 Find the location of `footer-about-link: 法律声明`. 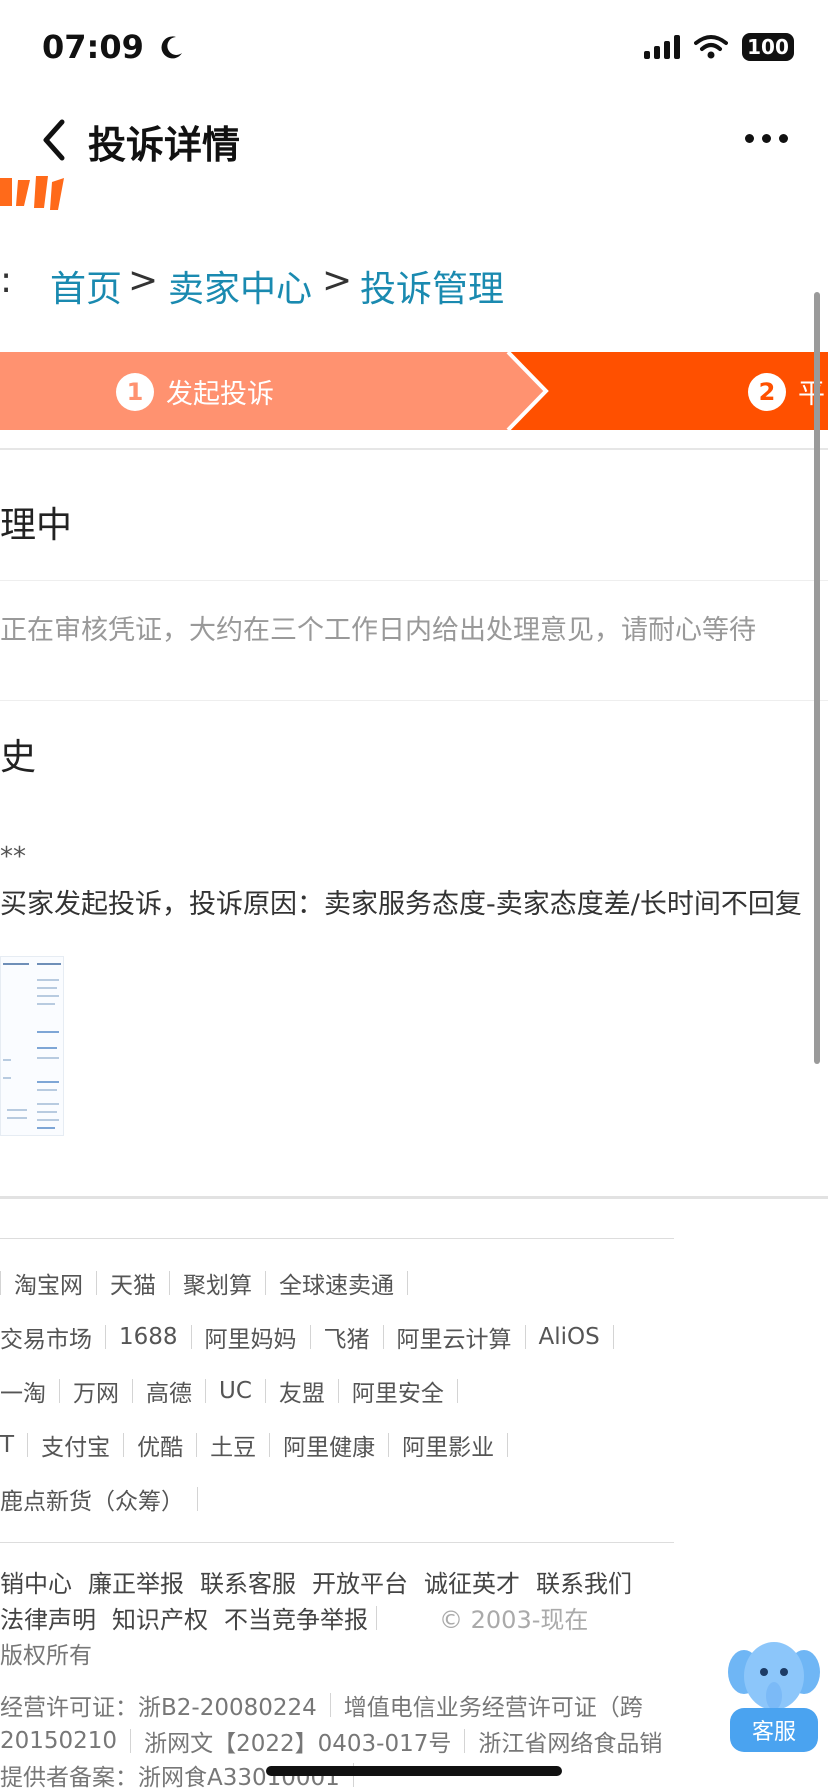

footer-about-link: 法律声明 is located at coordinates (52, 1617).